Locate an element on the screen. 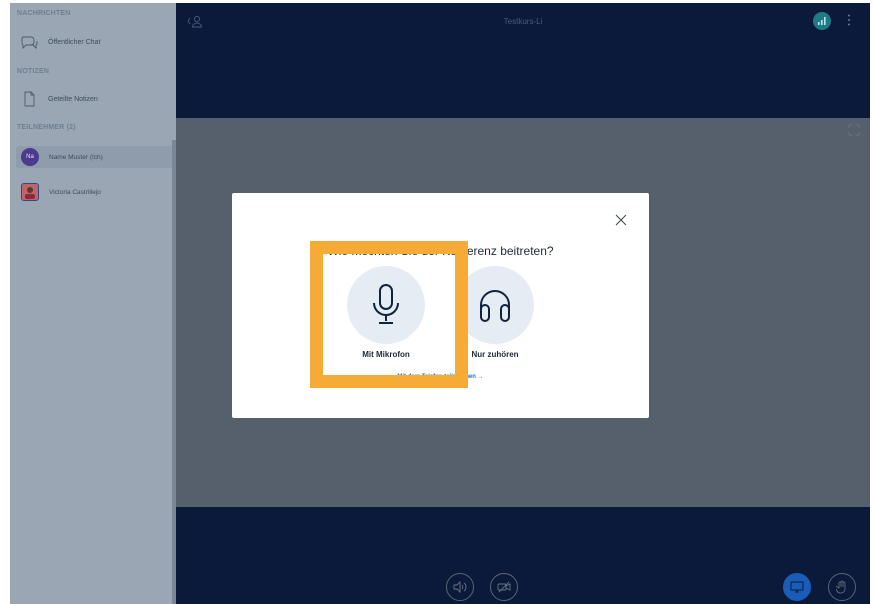 The height and width of the screenshot is (604, 874). document-icon is located at coordinates (29, 99).